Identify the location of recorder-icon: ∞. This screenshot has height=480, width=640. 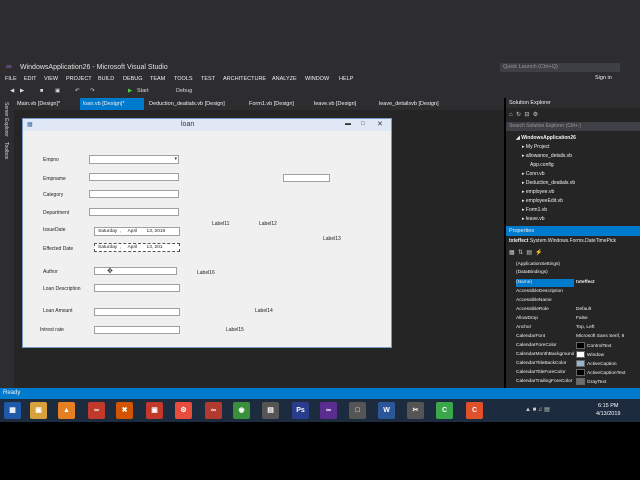
(213, 410).